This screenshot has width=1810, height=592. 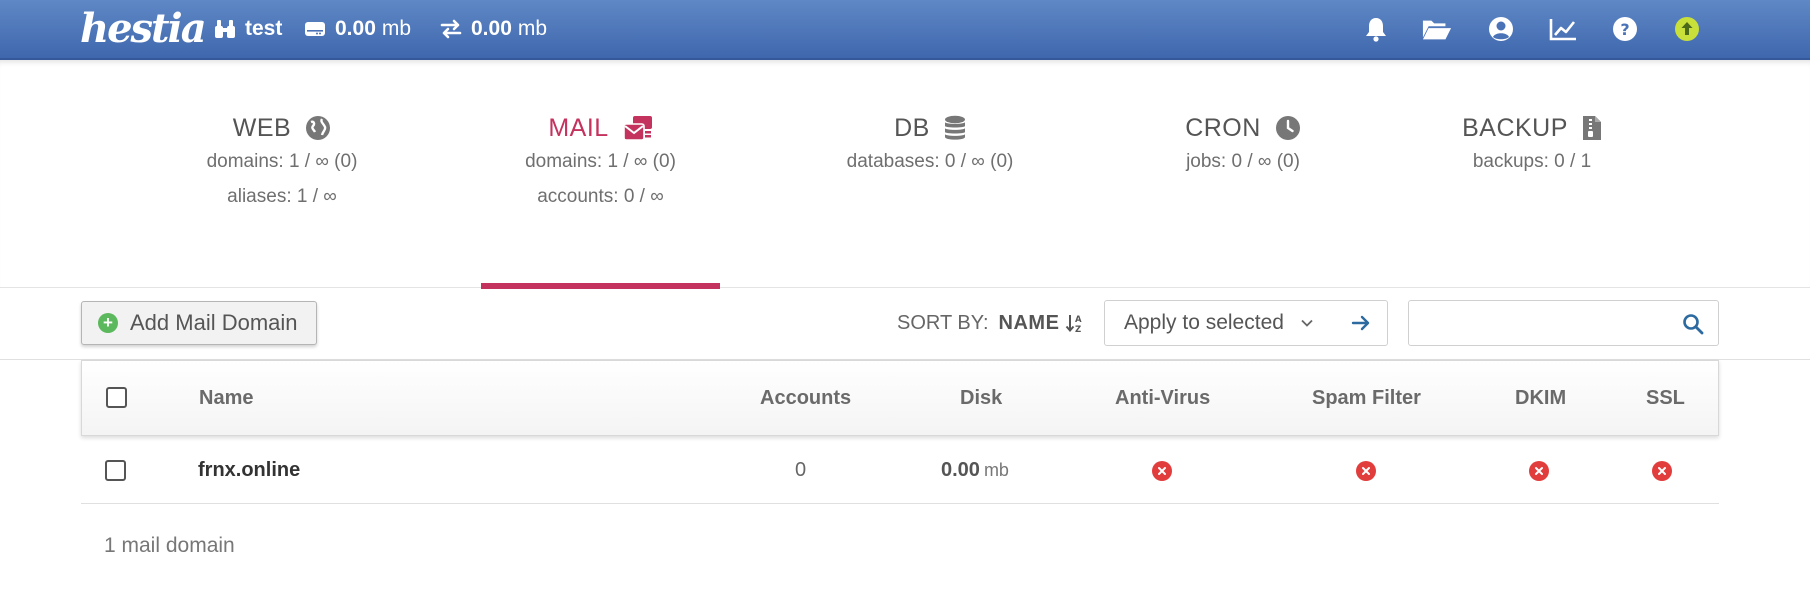 What do you see at coordinates (1163, 398) in the screenshot?
I see `column-anti-virus: Anti-Virus` at bounding box center [1163, 398].